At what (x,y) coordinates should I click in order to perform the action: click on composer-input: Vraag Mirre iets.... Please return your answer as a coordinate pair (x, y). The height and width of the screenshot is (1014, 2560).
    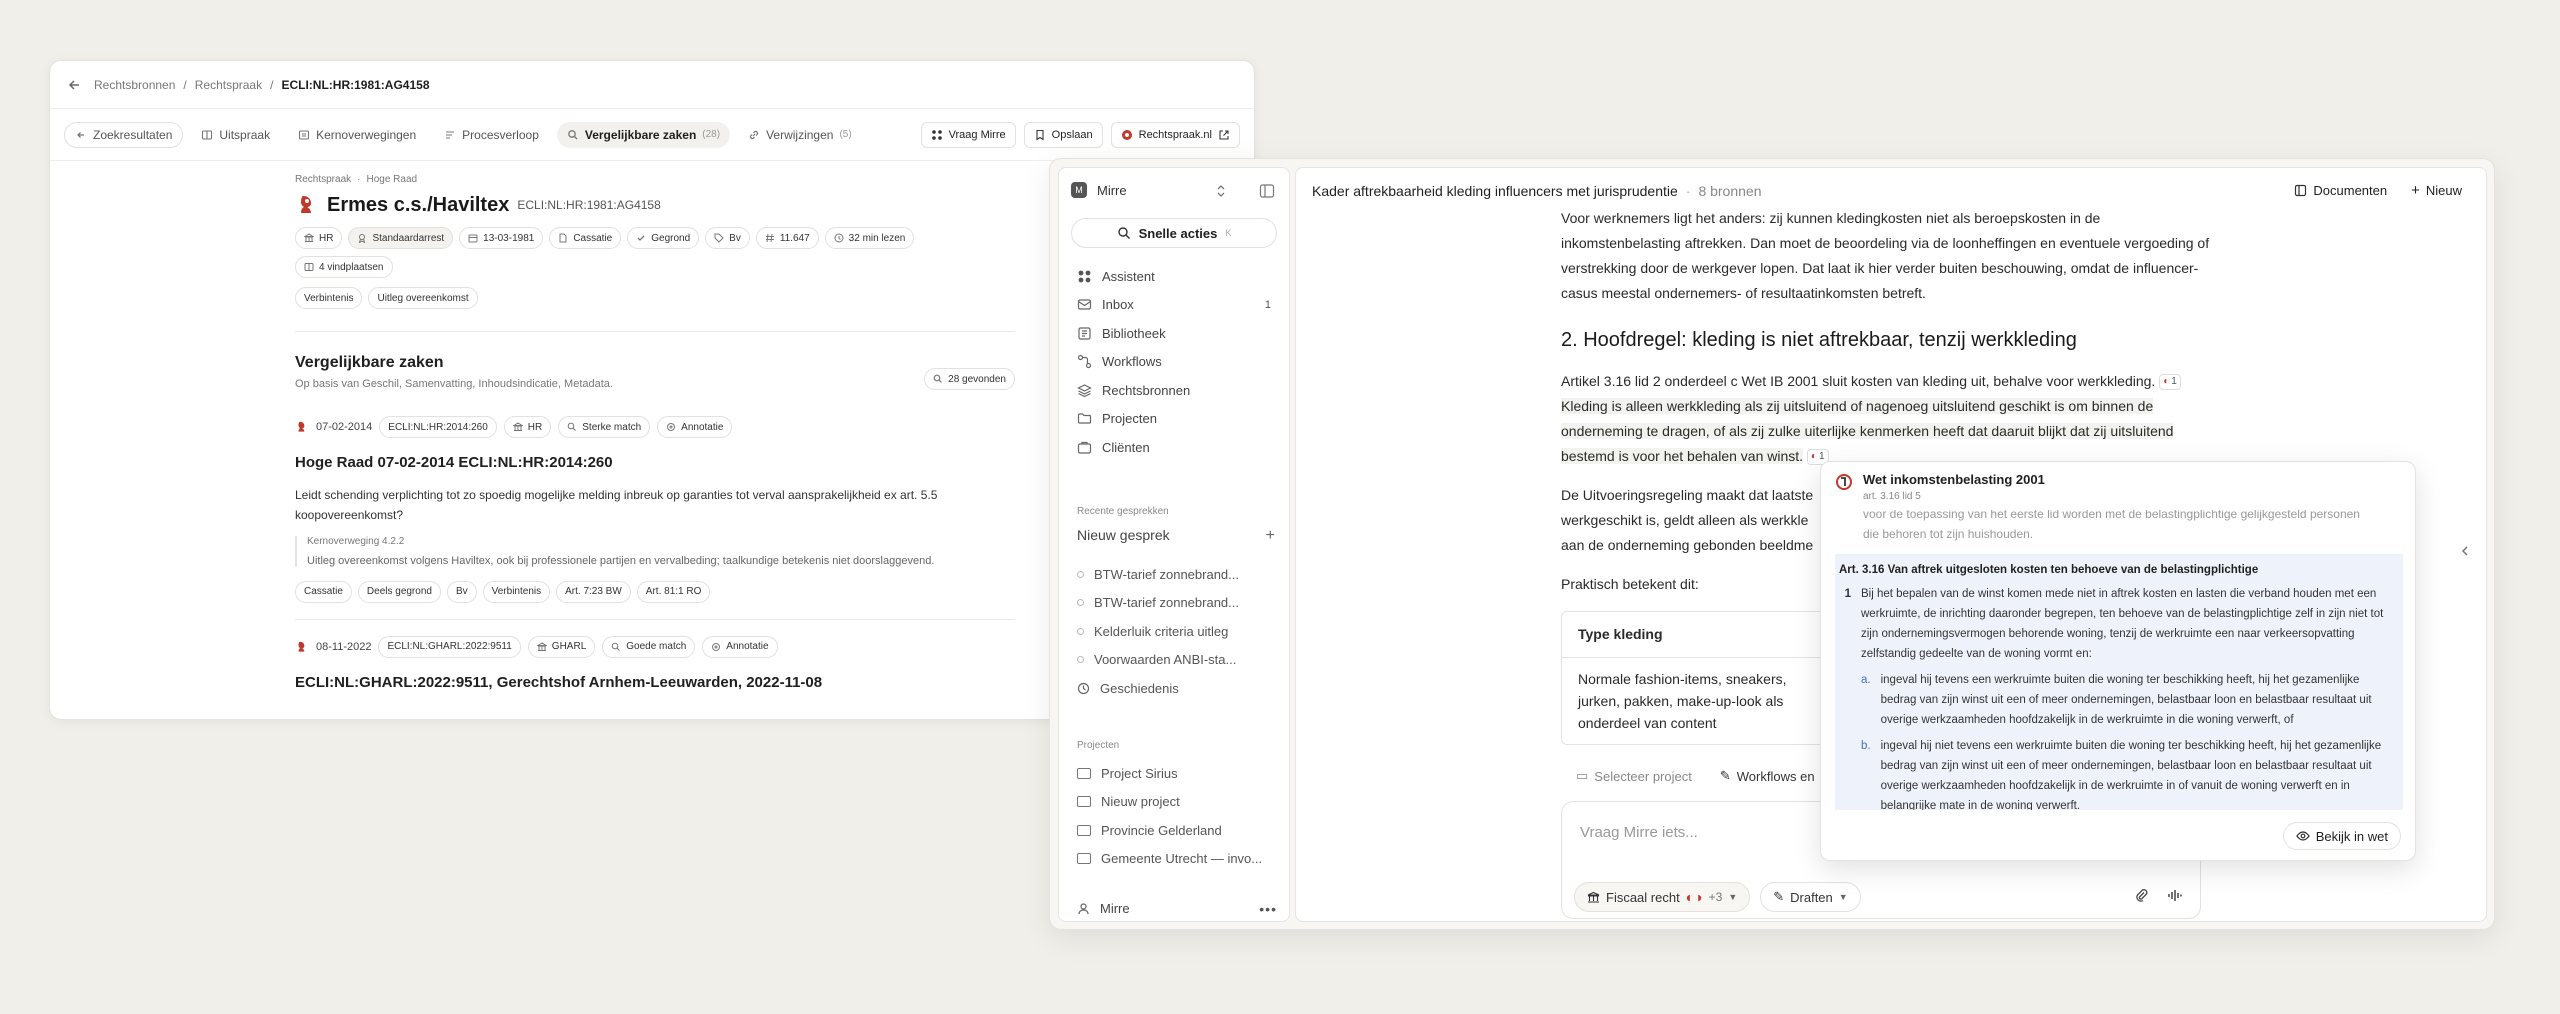
    Looking at the image, I should click on (1639, 832).